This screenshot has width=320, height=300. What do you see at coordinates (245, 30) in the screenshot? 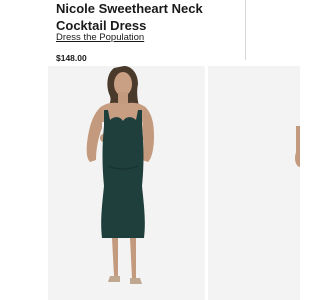
I see `scroll-indicator` at bounding box center [245, 30].